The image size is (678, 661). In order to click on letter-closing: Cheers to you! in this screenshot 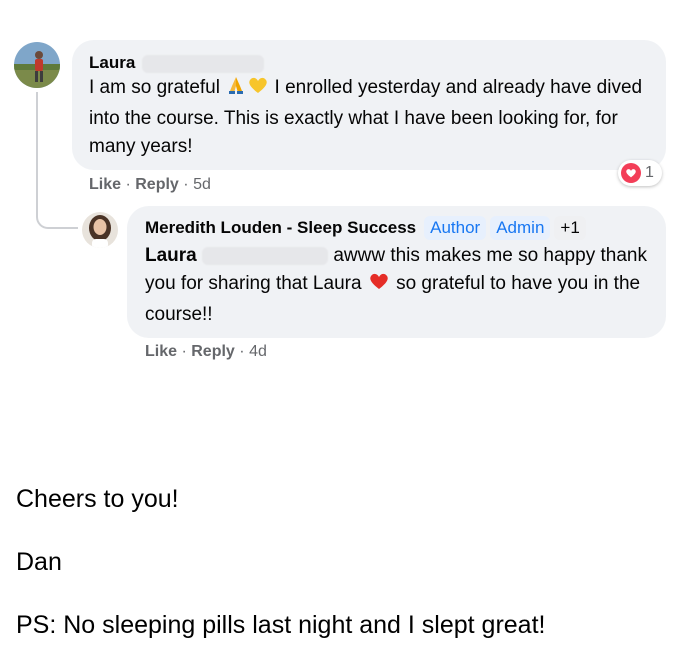, I will do `click(97, 499)`.